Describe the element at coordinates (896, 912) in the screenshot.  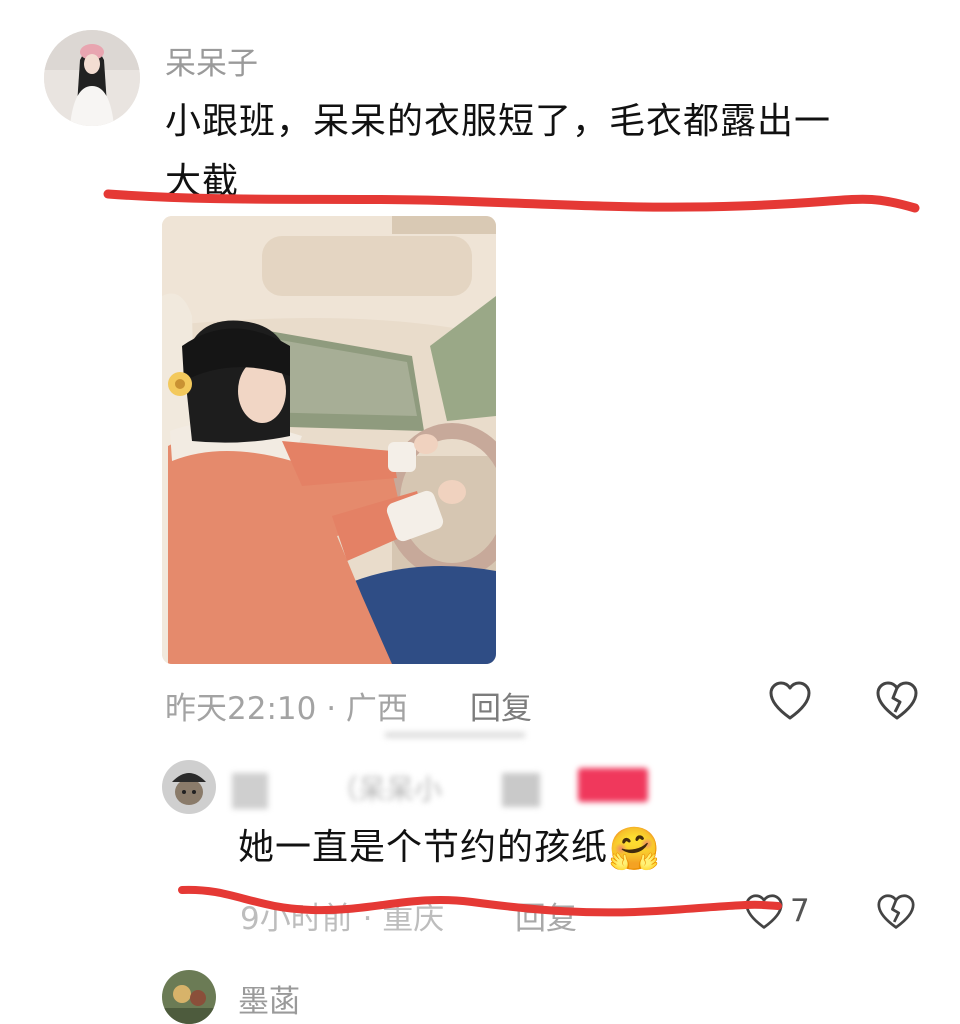
I see `reply-comment-dislike-broken-heart-icon` at that location.